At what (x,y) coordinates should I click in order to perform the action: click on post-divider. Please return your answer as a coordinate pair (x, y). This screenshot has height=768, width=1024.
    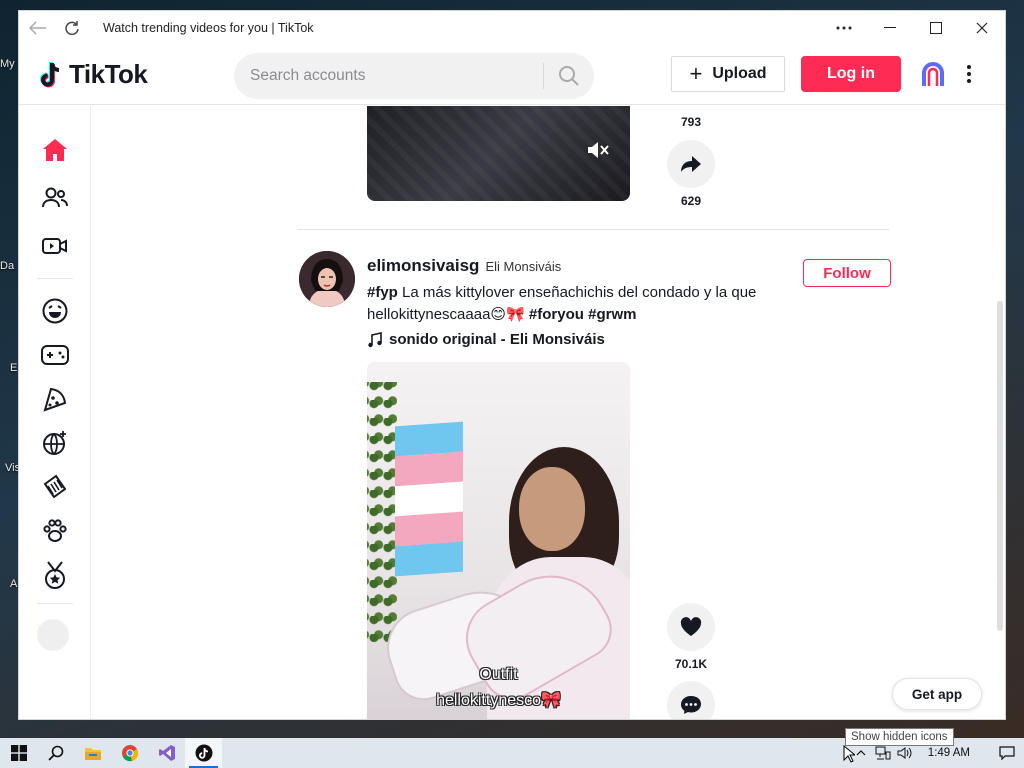
    Looking at the image, I should click on (593, 229).